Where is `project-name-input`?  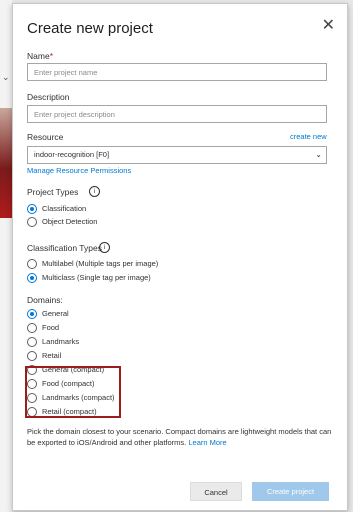 project-name-input is located at coordinates (177, 72).